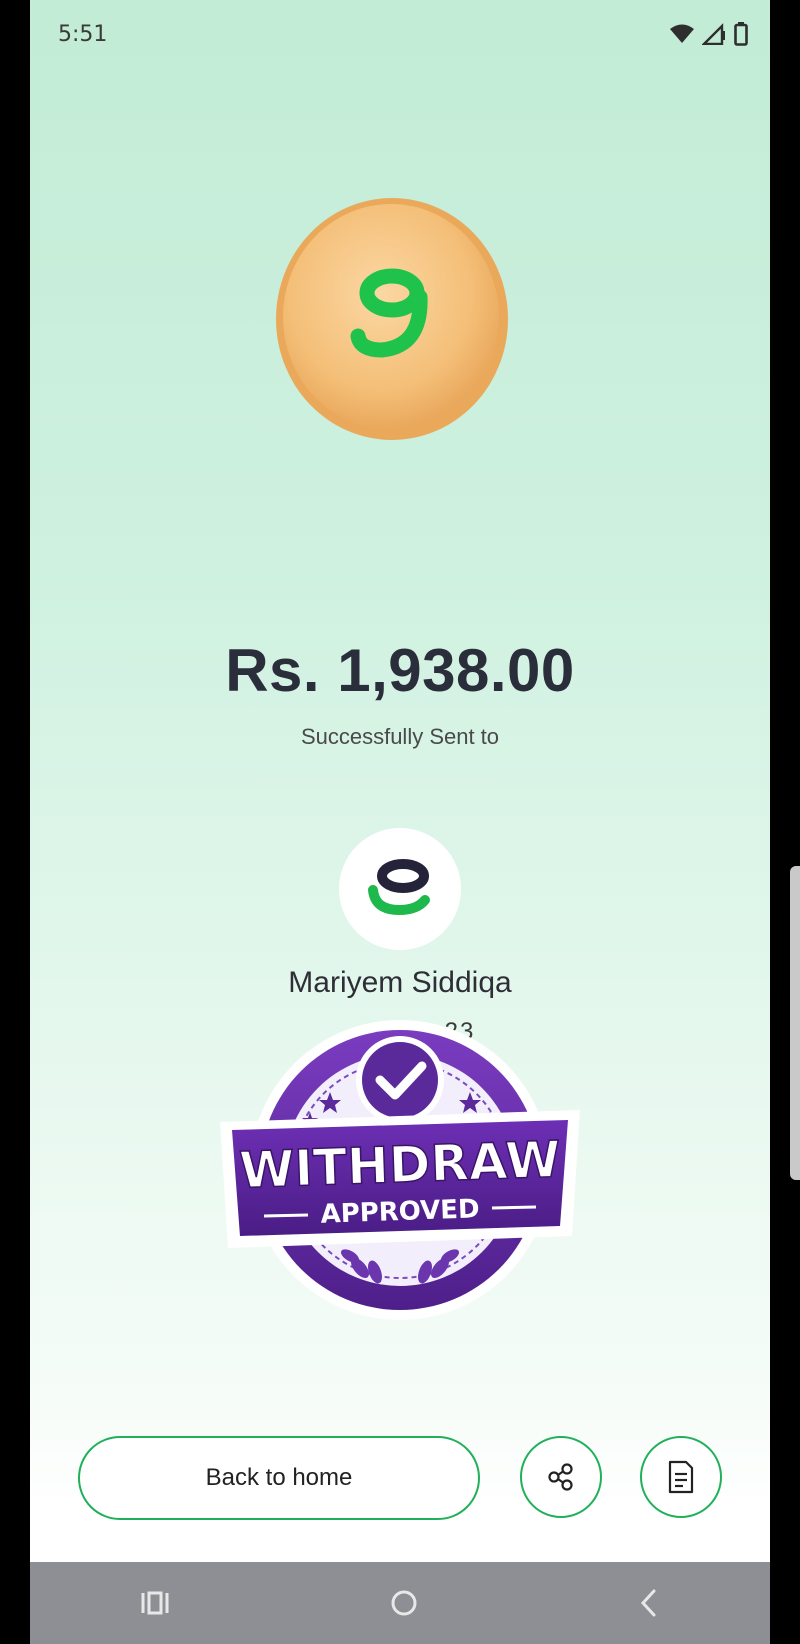  Describe the element at coordinates (399, 1164) in the screenshot. I see `badge-title: WITHDRAW` at that location.